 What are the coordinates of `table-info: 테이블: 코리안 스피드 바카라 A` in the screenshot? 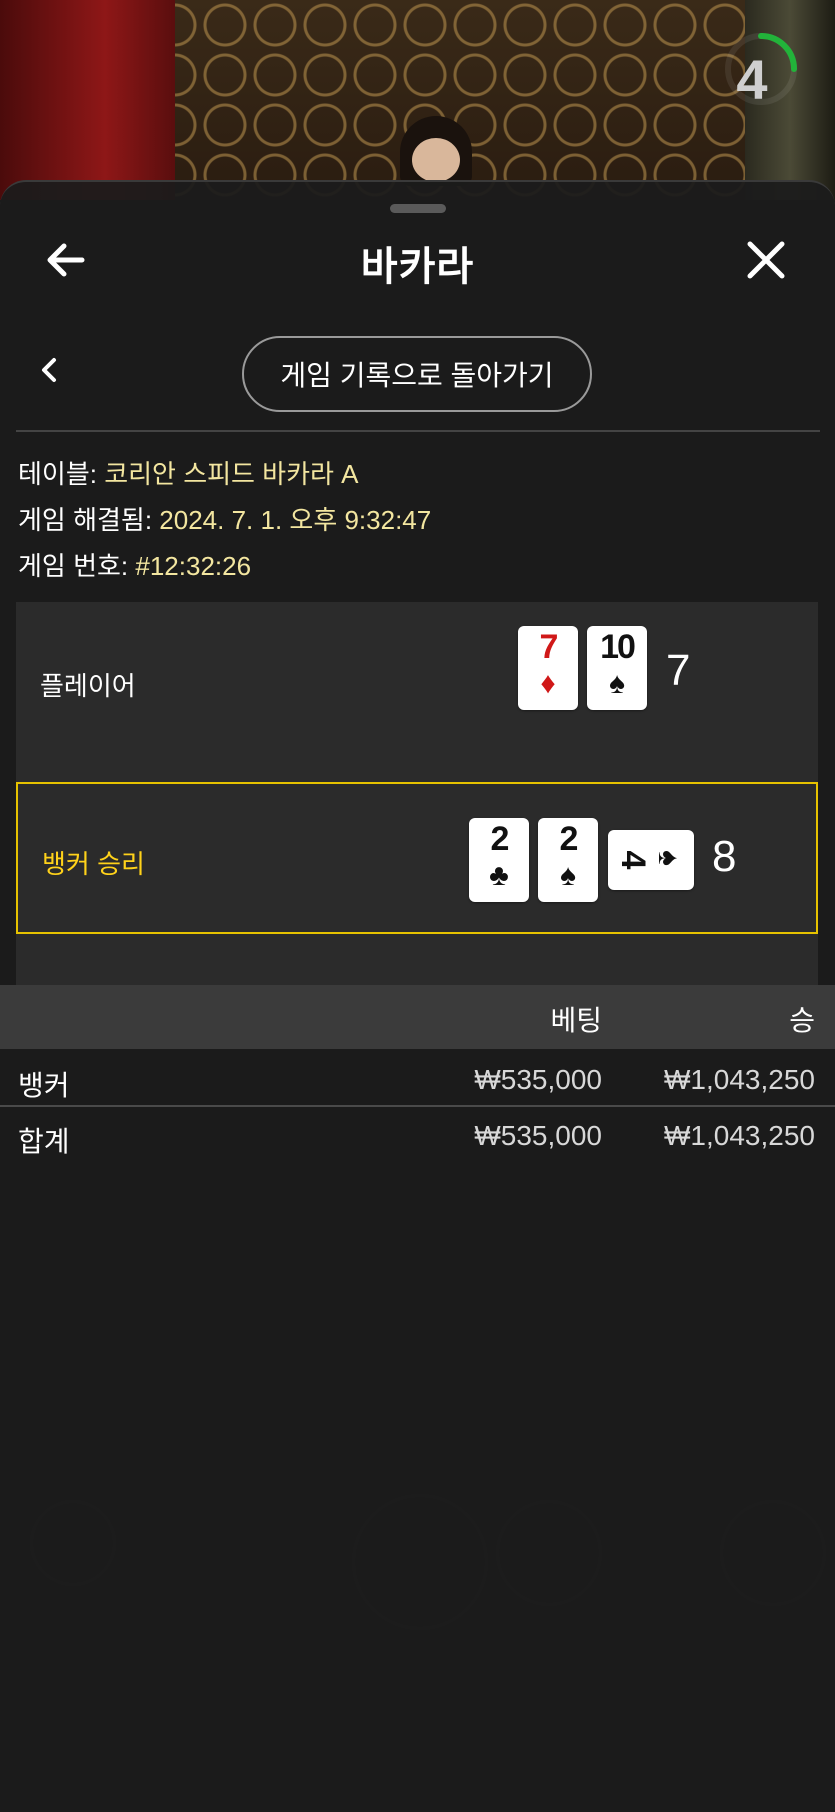 It's located at (188, 472).